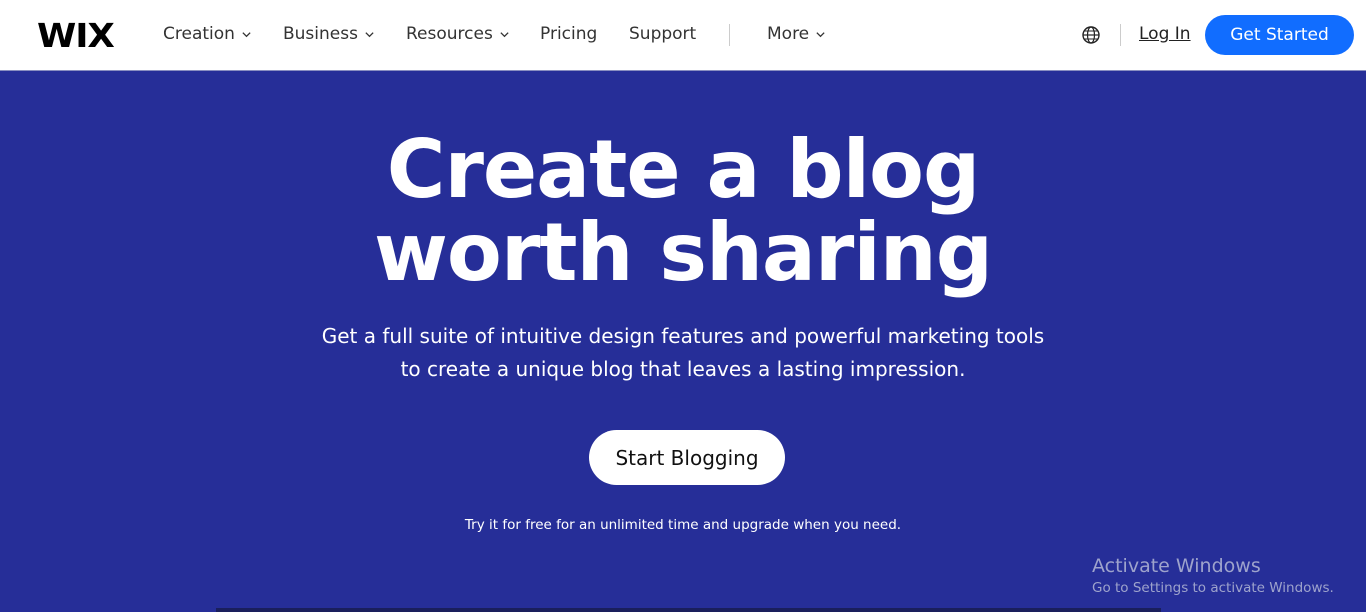 This screenshot has width=1366, height=612. I want to click on nav-item-label: Business, so click(320, 34).